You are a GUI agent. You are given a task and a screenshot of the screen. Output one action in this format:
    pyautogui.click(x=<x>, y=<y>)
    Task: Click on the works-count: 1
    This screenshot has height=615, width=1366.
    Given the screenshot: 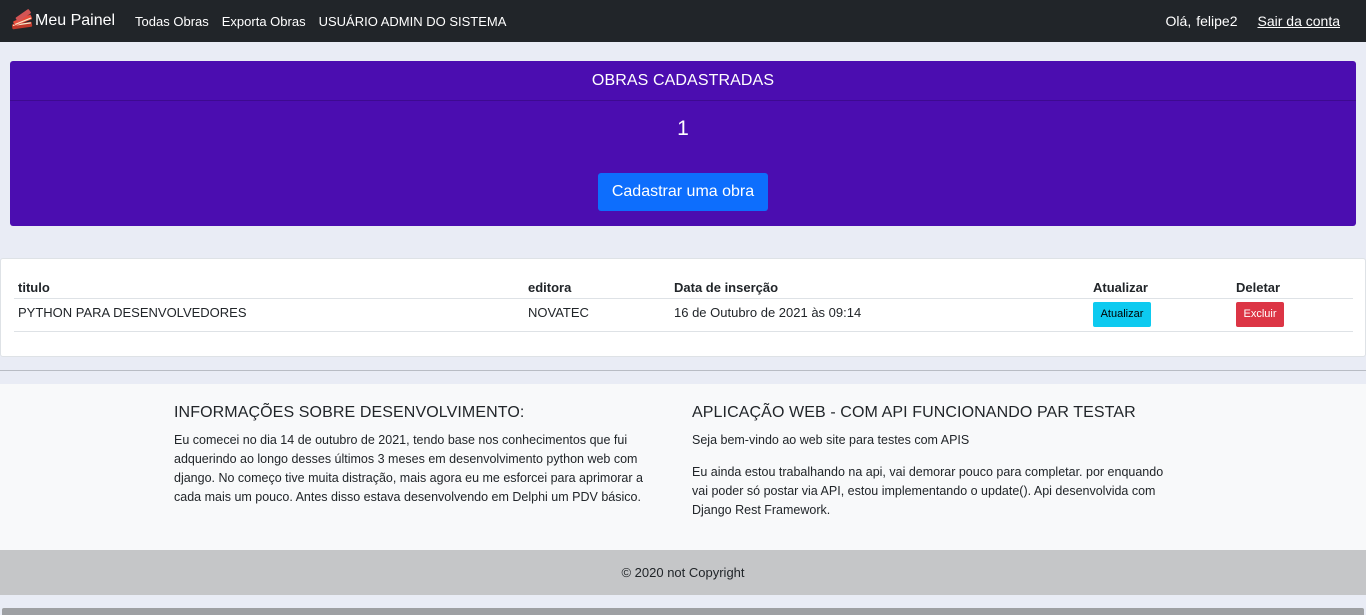 What is the action you would take?
    pyautogui.click(x=683, y=128)
    